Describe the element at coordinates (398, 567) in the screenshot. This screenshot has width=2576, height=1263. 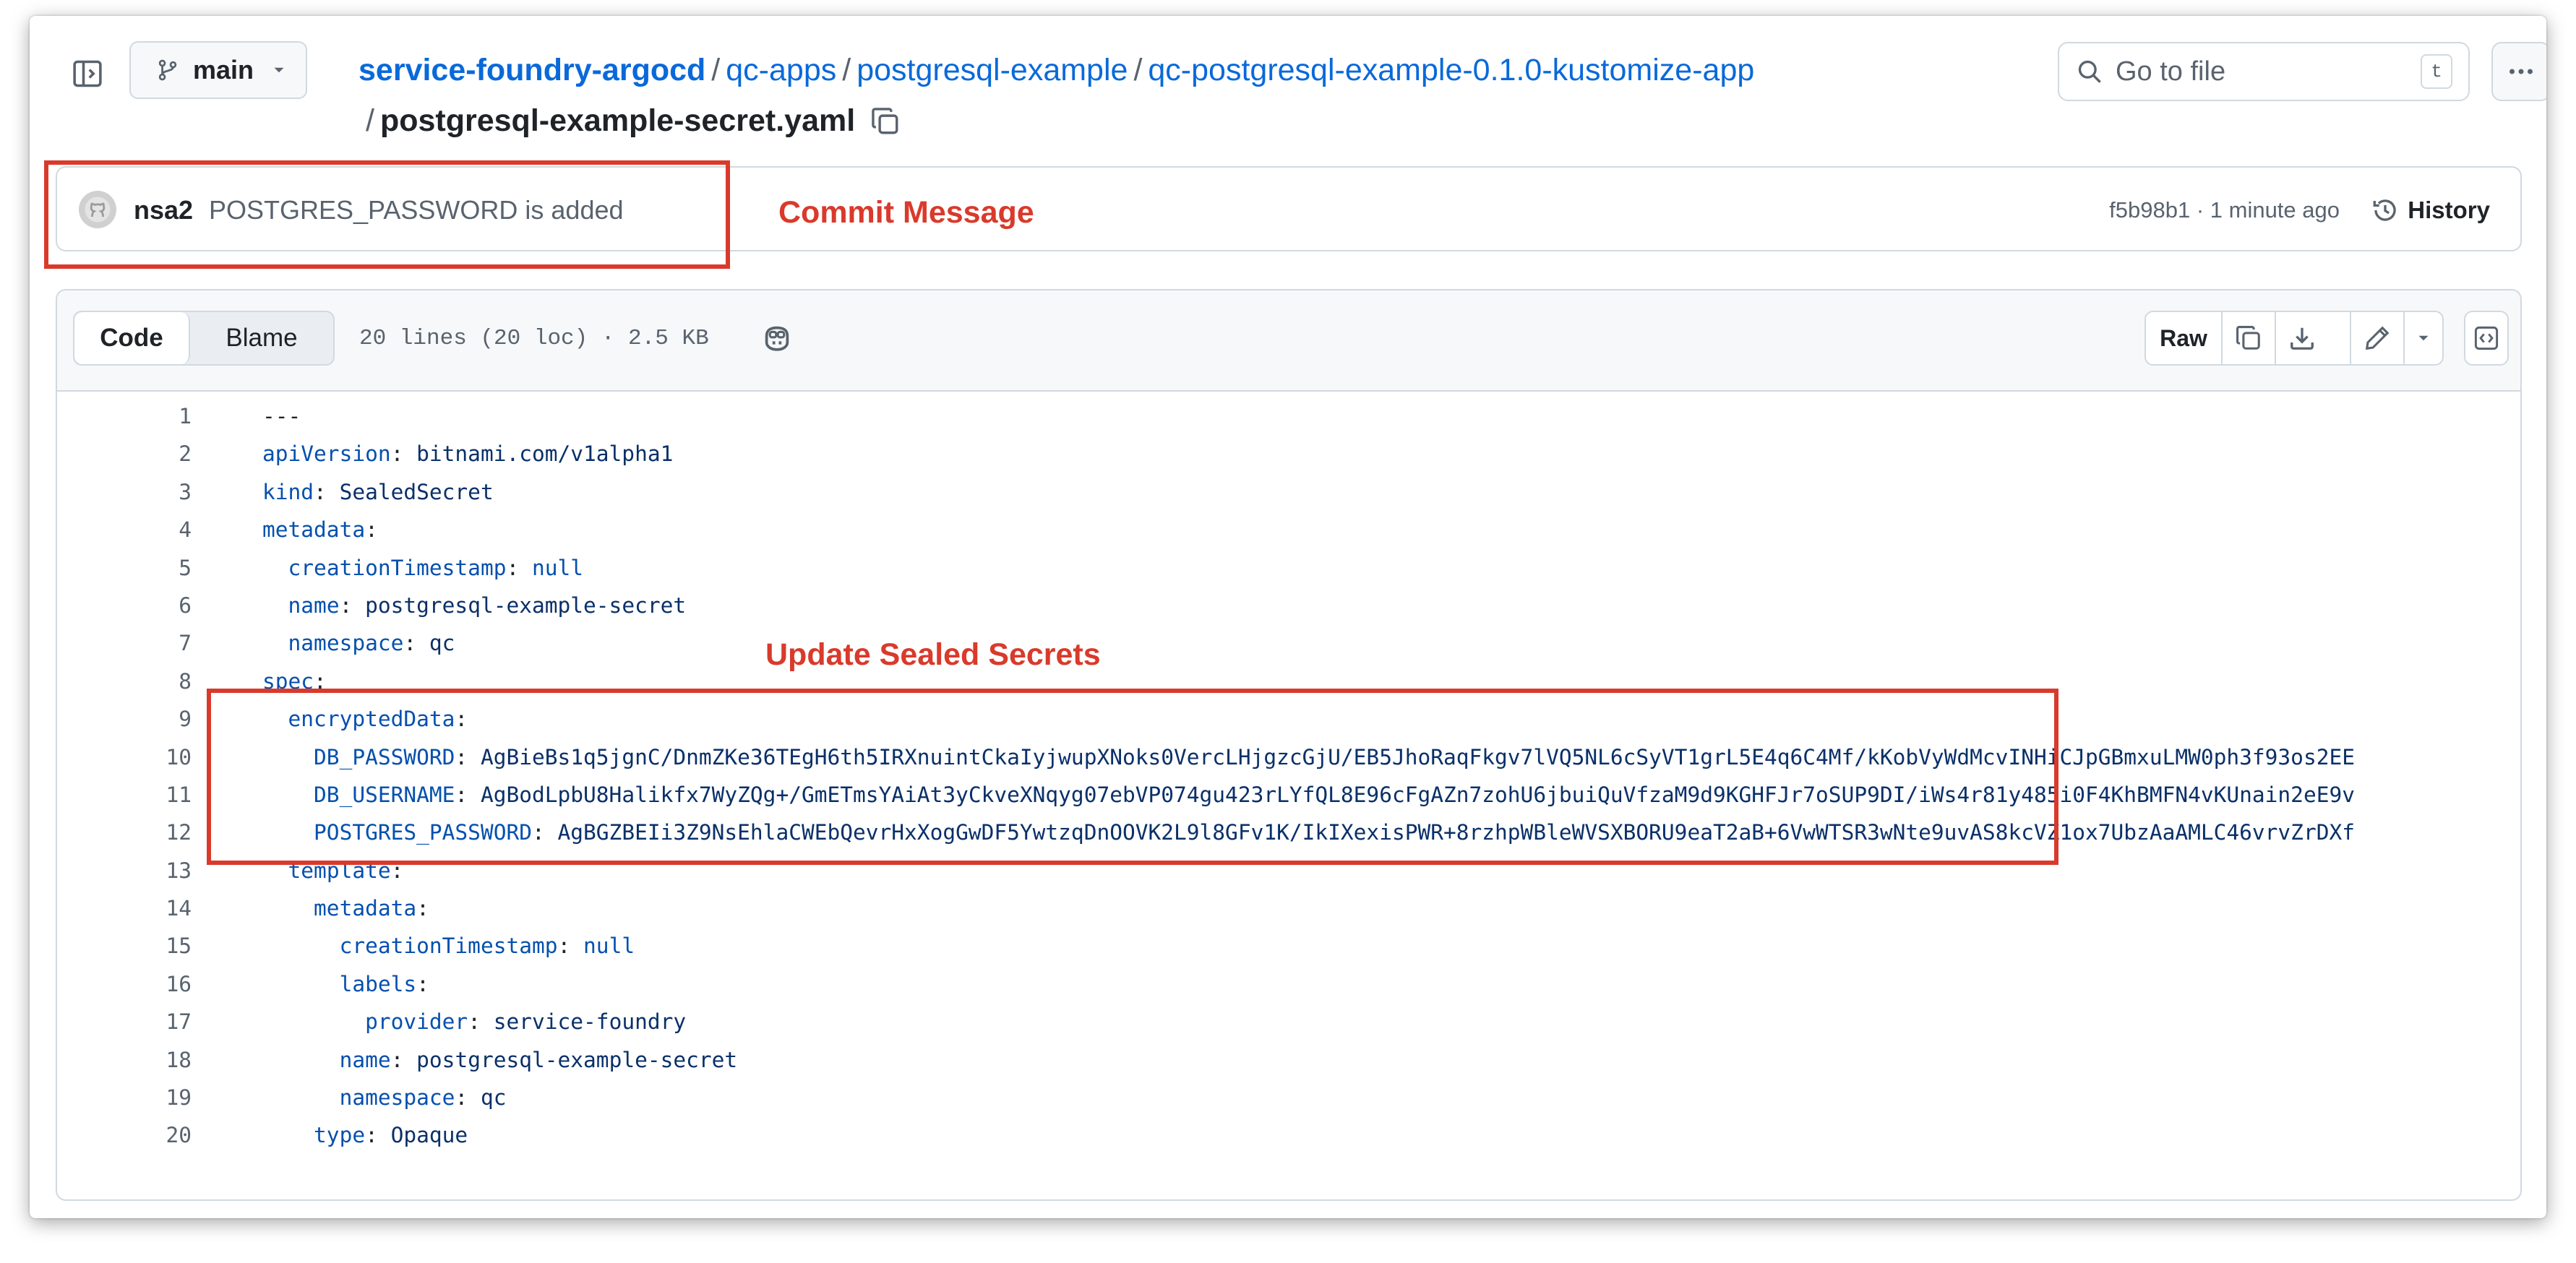
I see `yaml-key: creationTimestamp` at that location.